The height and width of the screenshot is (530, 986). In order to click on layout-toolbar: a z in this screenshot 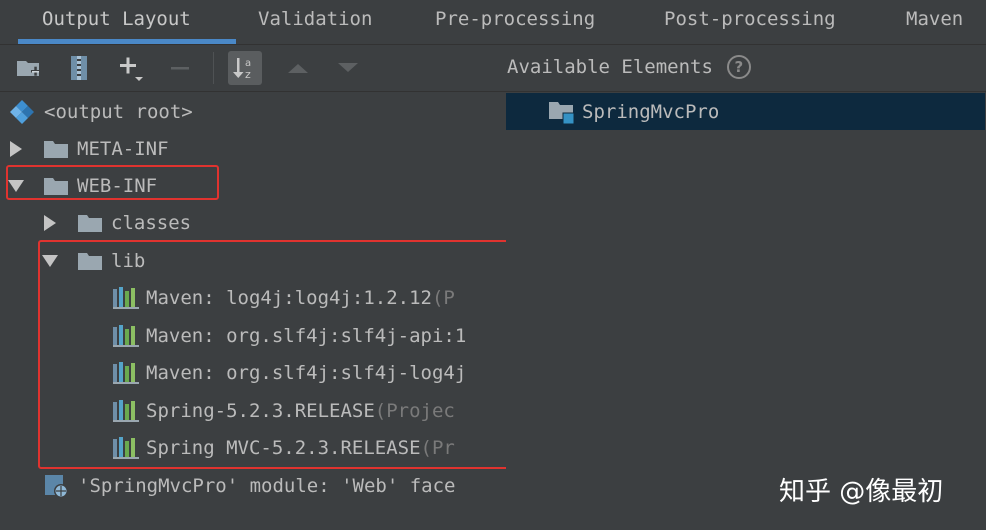, I will do `click(253, 68)`.